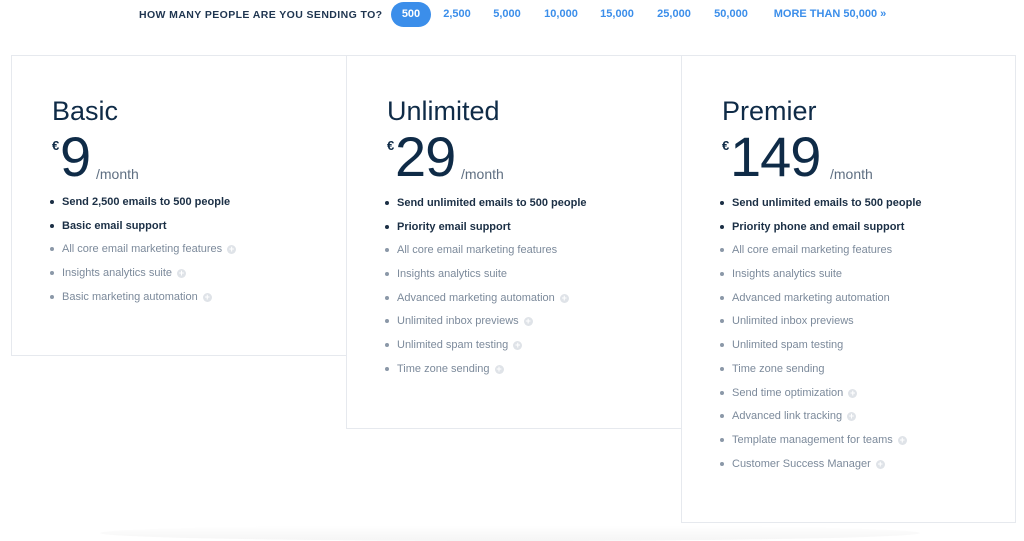 This screenshot has height=541, width=1024. Describe the element at coordinates (486, 375) in the screenshot. I see `feature-item: Time zone sending +` at that location.